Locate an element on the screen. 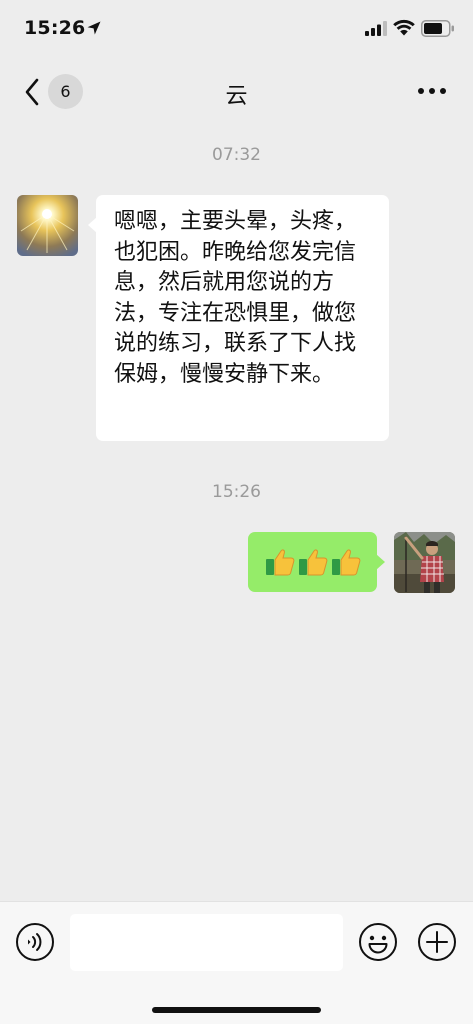 The height and width of the screenshot is (1024, 473). message-input is located at coordinates (206, 942).